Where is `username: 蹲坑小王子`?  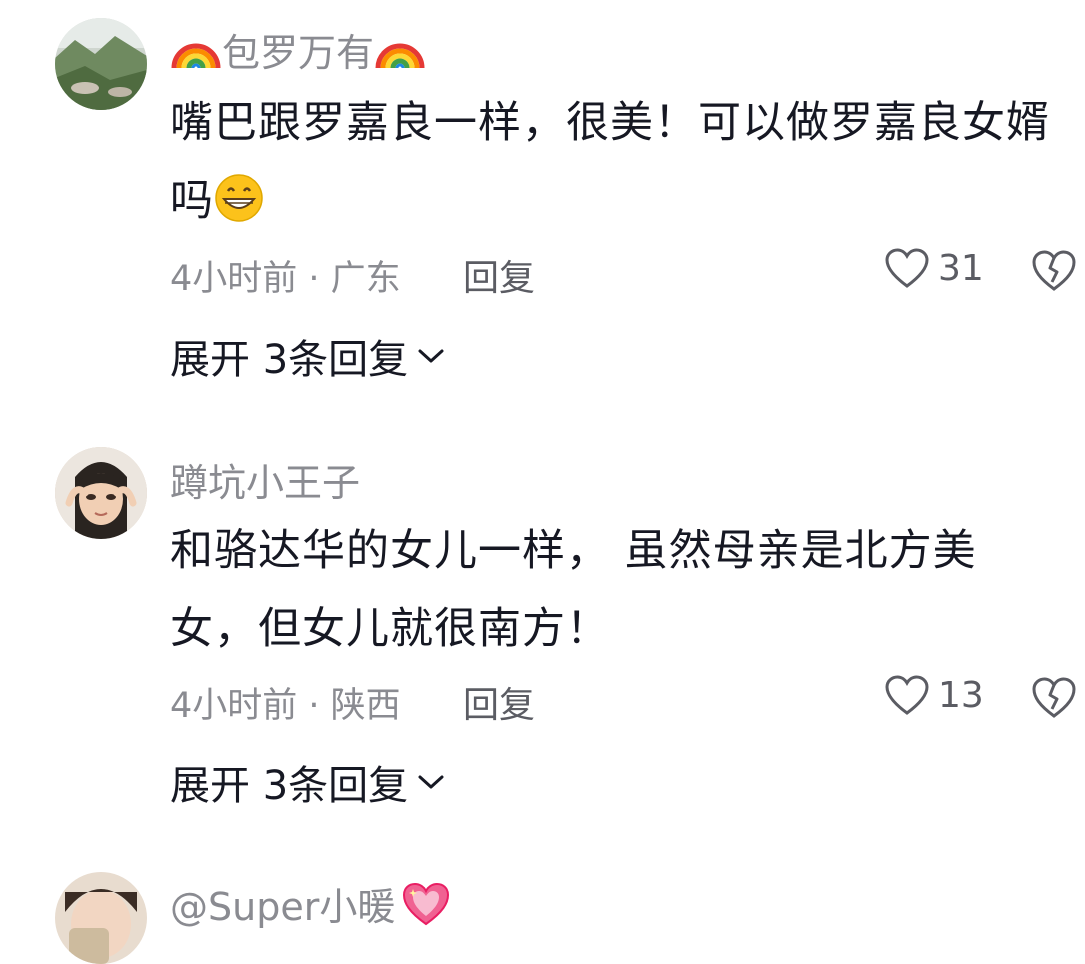
username: 蹲坑小王子 is located at coordinates (265, 479).